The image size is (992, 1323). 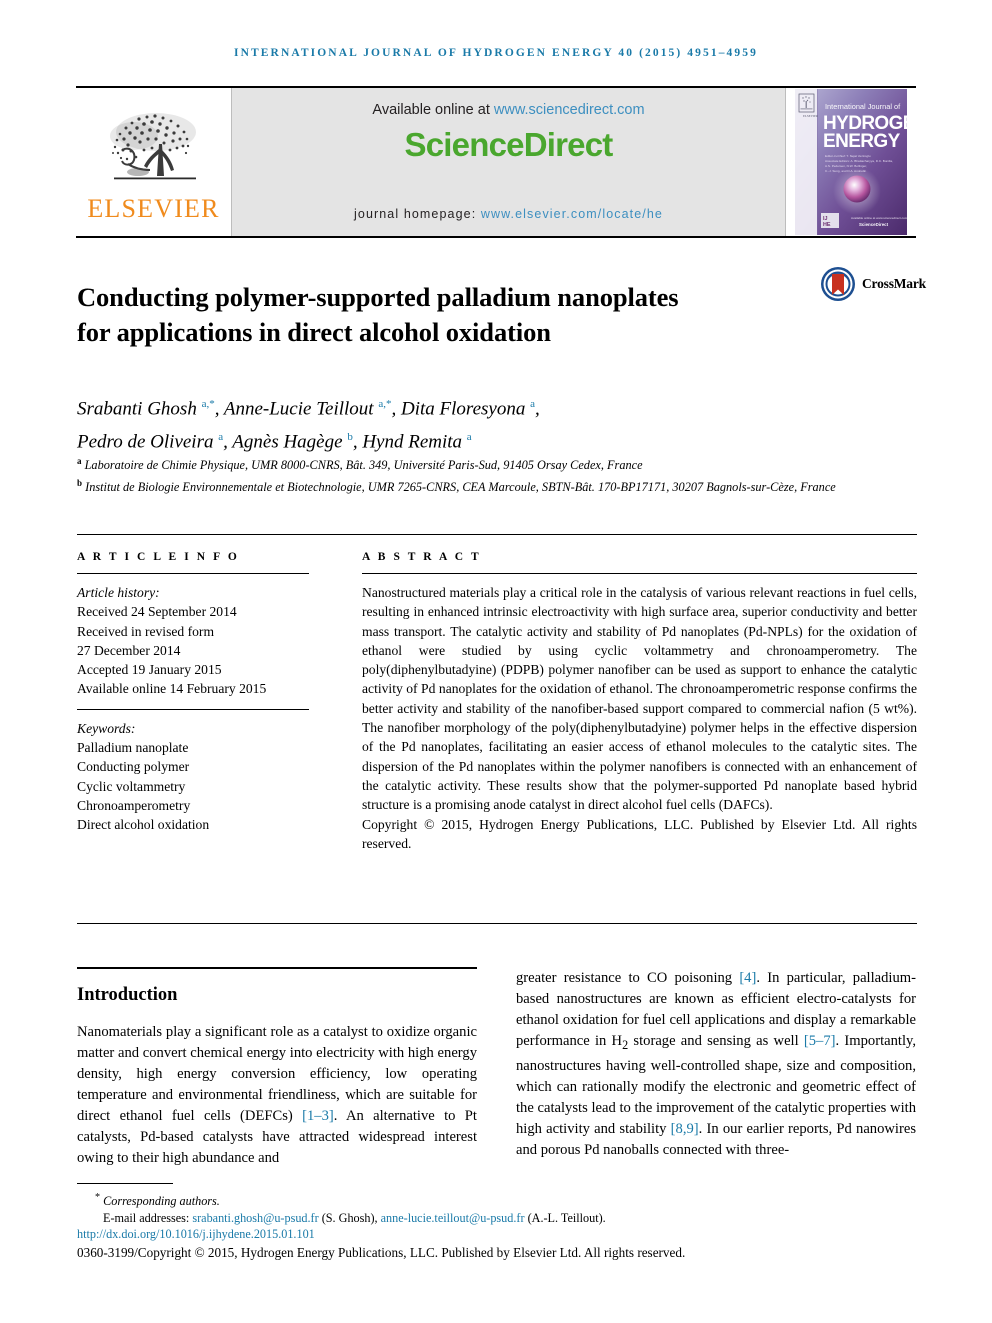 I want to click on keyword-item: Palladium nanoplate, so click(x=133, y=748).